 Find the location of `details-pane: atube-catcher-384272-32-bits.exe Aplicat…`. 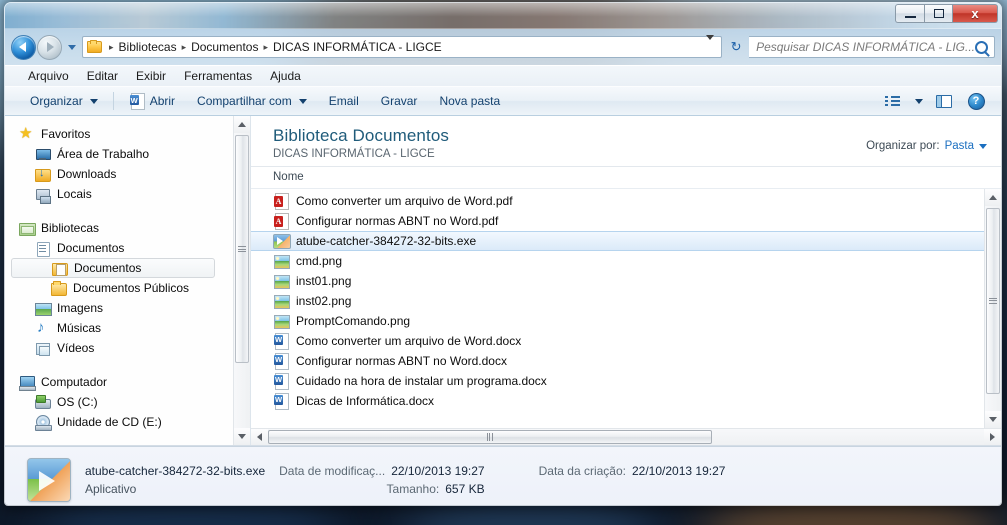

details-pane: atube-catcher-384272-32-bits.exe Aplicat… is located at coordinates (503, 475).